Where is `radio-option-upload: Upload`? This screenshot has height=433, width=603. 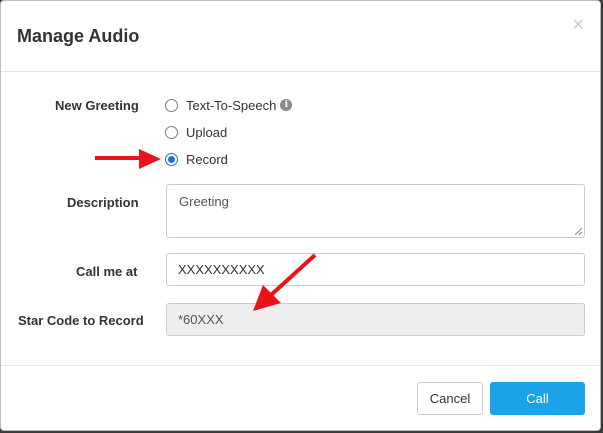
radio-option-upload: Upload is located at coordinates (196, 132).